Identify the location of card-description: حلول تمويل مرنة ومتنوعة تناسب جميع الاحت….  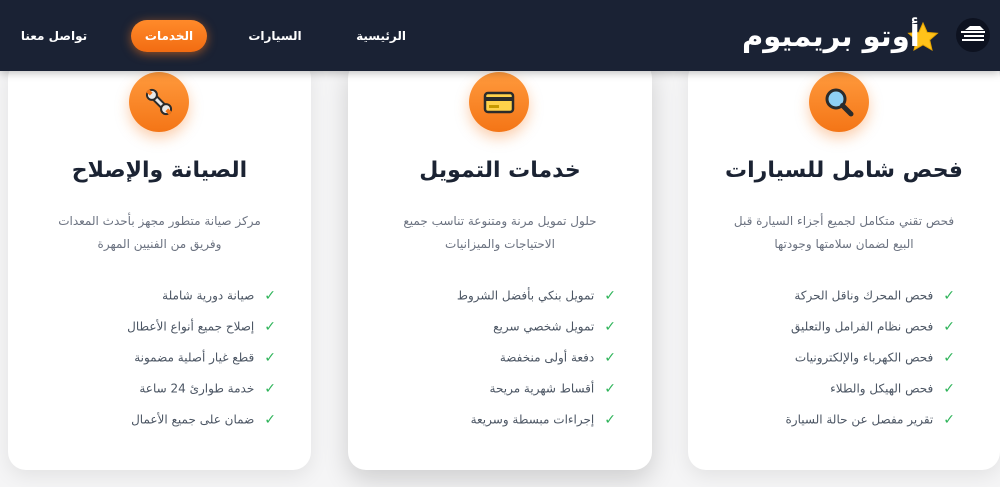
(500, 232).